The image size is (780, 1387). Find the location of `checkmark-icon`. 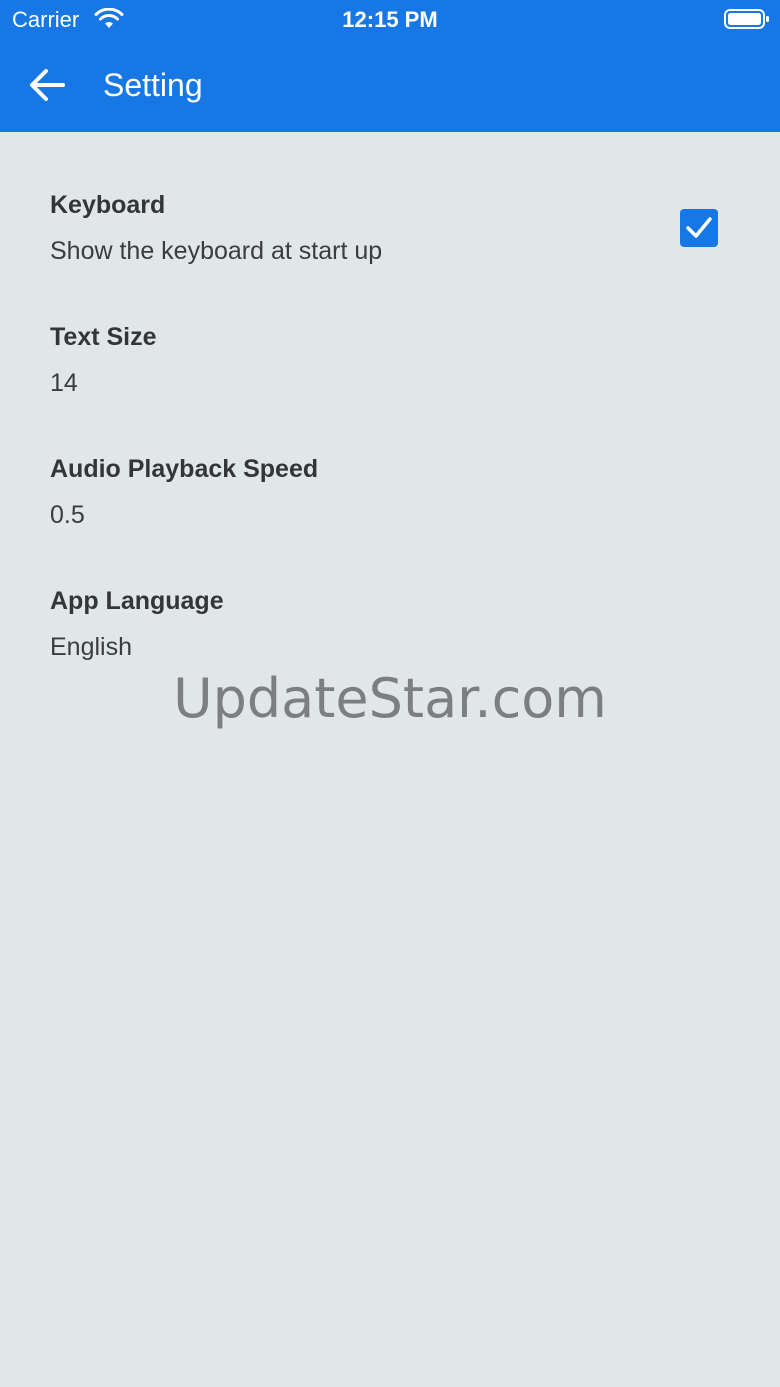

checkmark-icon is located at coordinates (699, 227).